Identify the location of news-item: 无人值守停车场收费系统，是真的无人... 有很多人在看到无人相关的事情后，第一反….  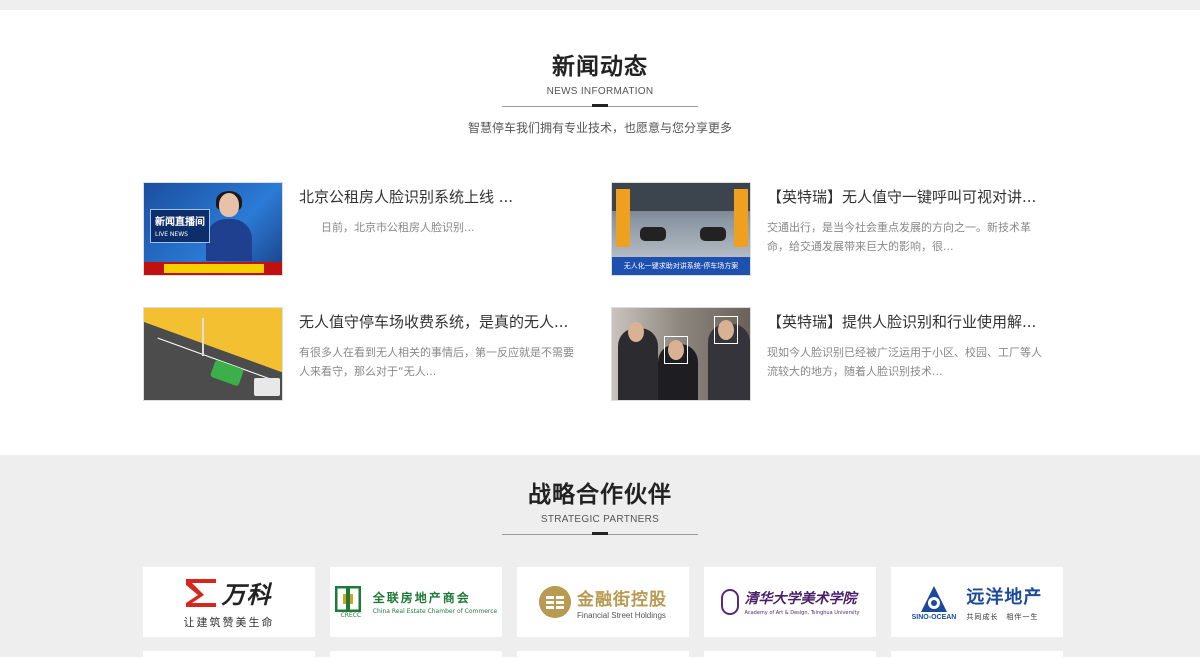
(363, 354).